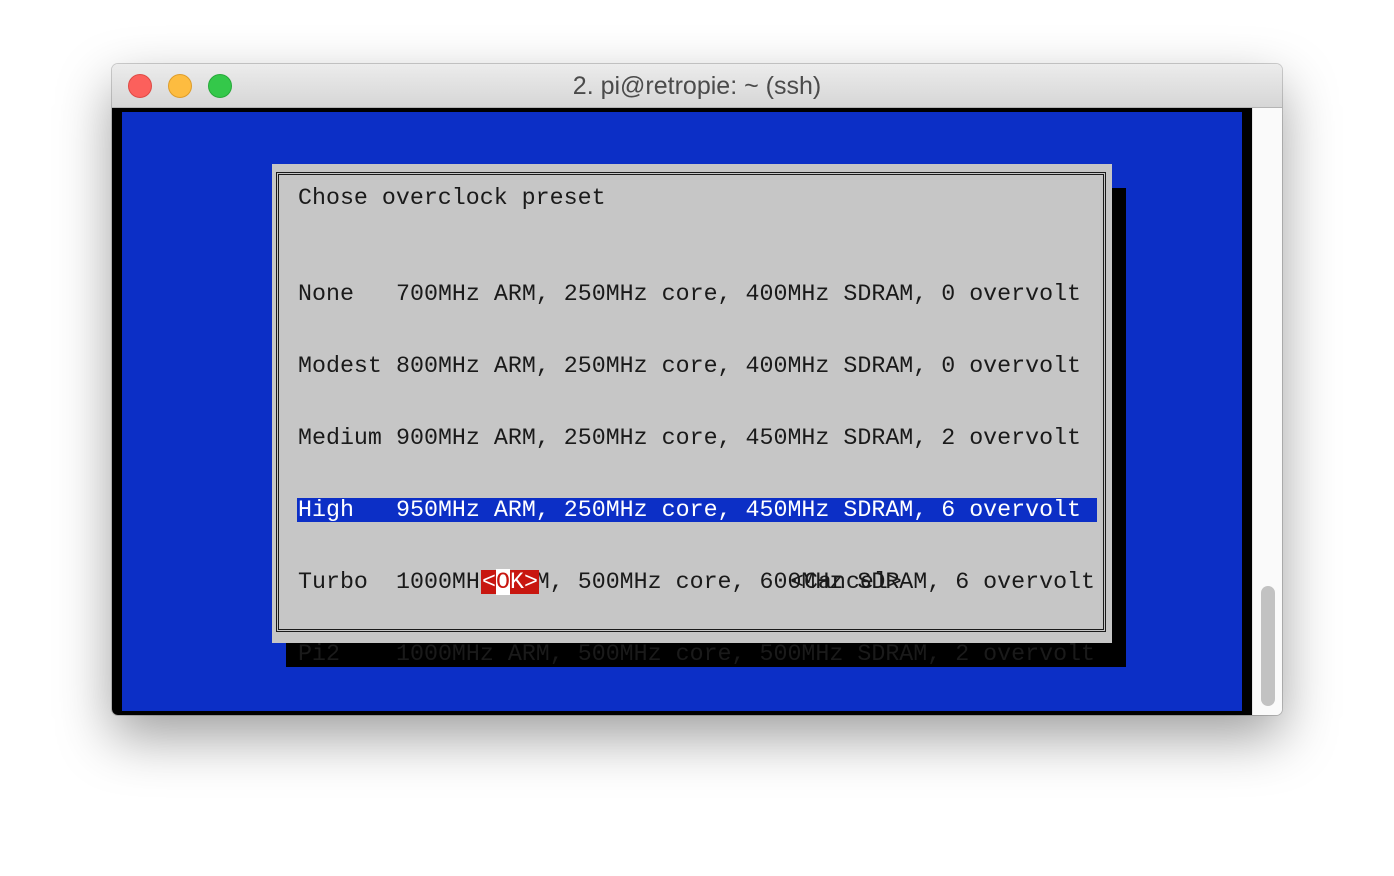  I want to click on ok-label-rest: K, so click(516, 582).